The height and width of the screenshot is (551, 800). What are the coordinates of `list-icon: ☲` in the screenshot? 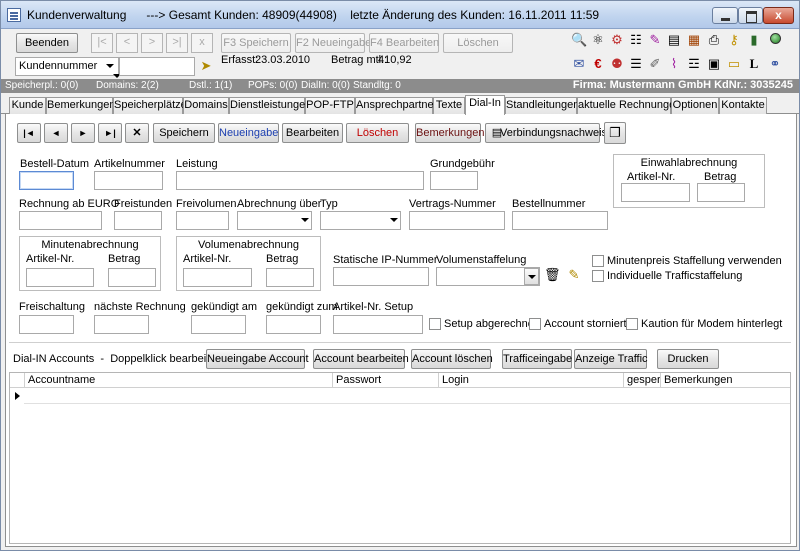 It's located at (694, 64).